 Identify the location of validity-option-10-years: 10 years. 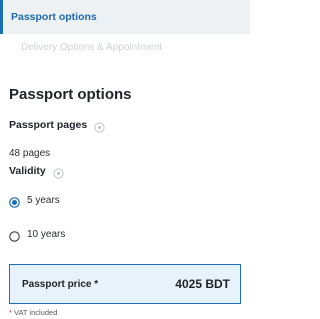
(37, 235).